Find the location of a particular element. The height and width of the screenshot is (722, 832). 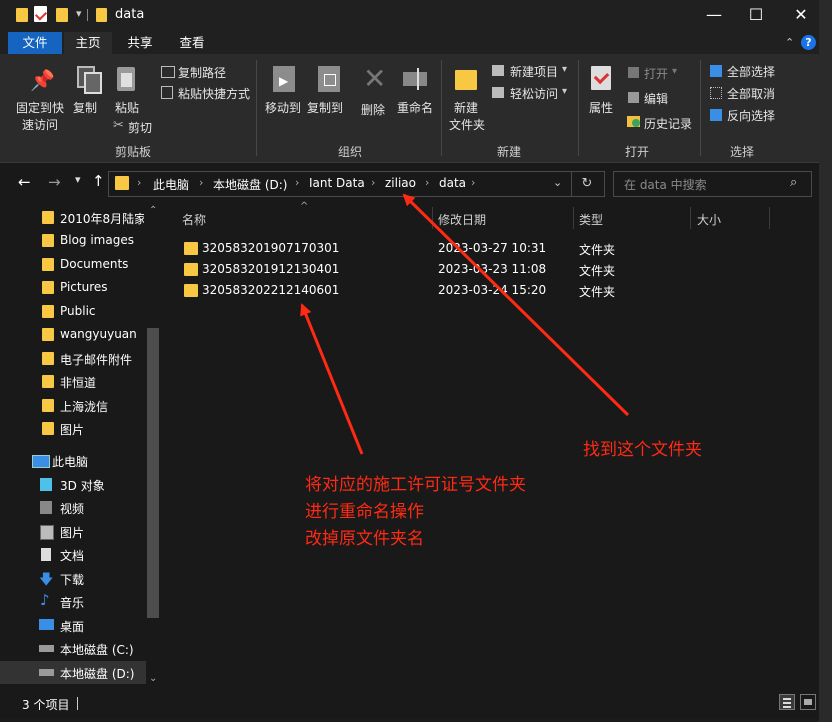

annotation-line-3: 改掉原文件夹名 is located at coordinates (364, 539).